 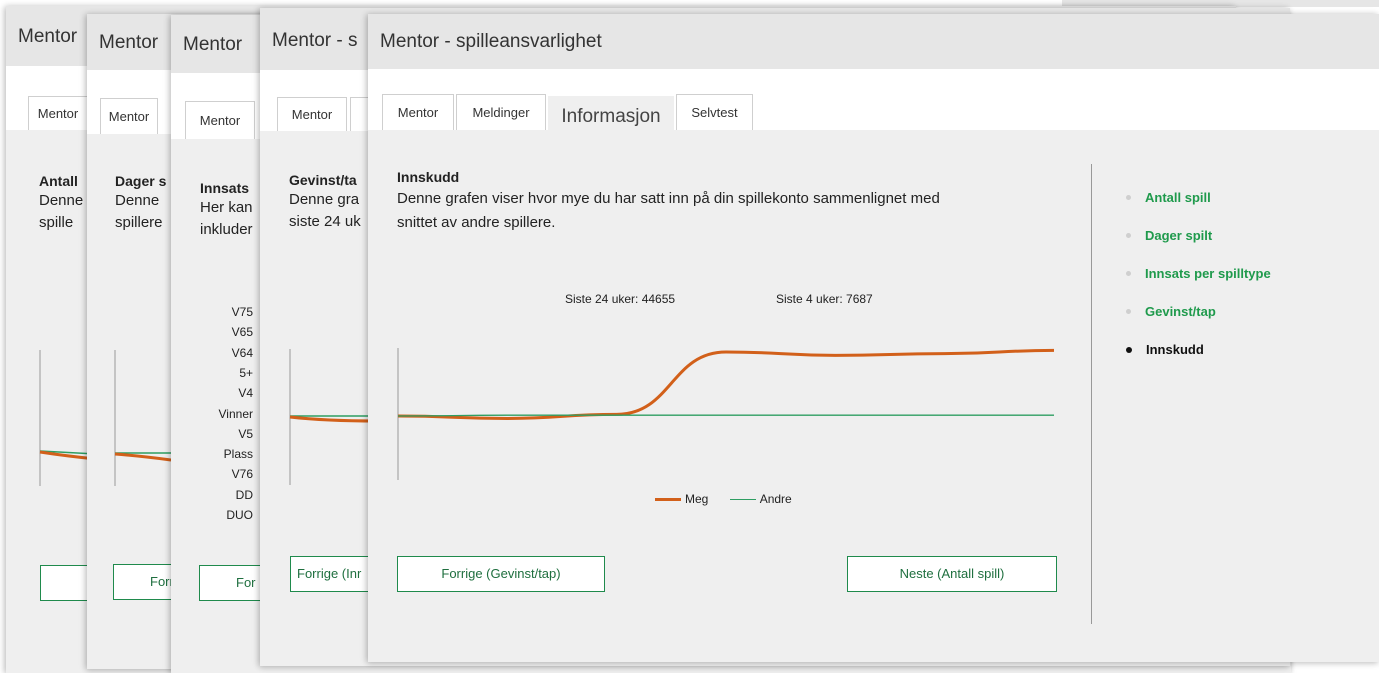 I want to click on description-text: spille, so click(x=56, y=222).